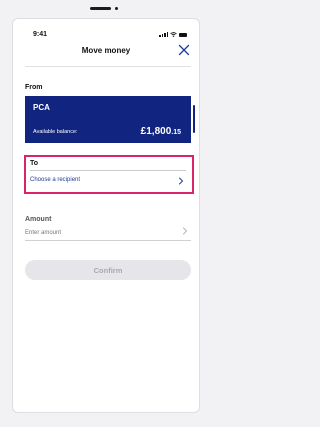  What do you see at coordinates (108, 240) in the screenshot?
I see `amount-underline` at bounding box center [108, 240].